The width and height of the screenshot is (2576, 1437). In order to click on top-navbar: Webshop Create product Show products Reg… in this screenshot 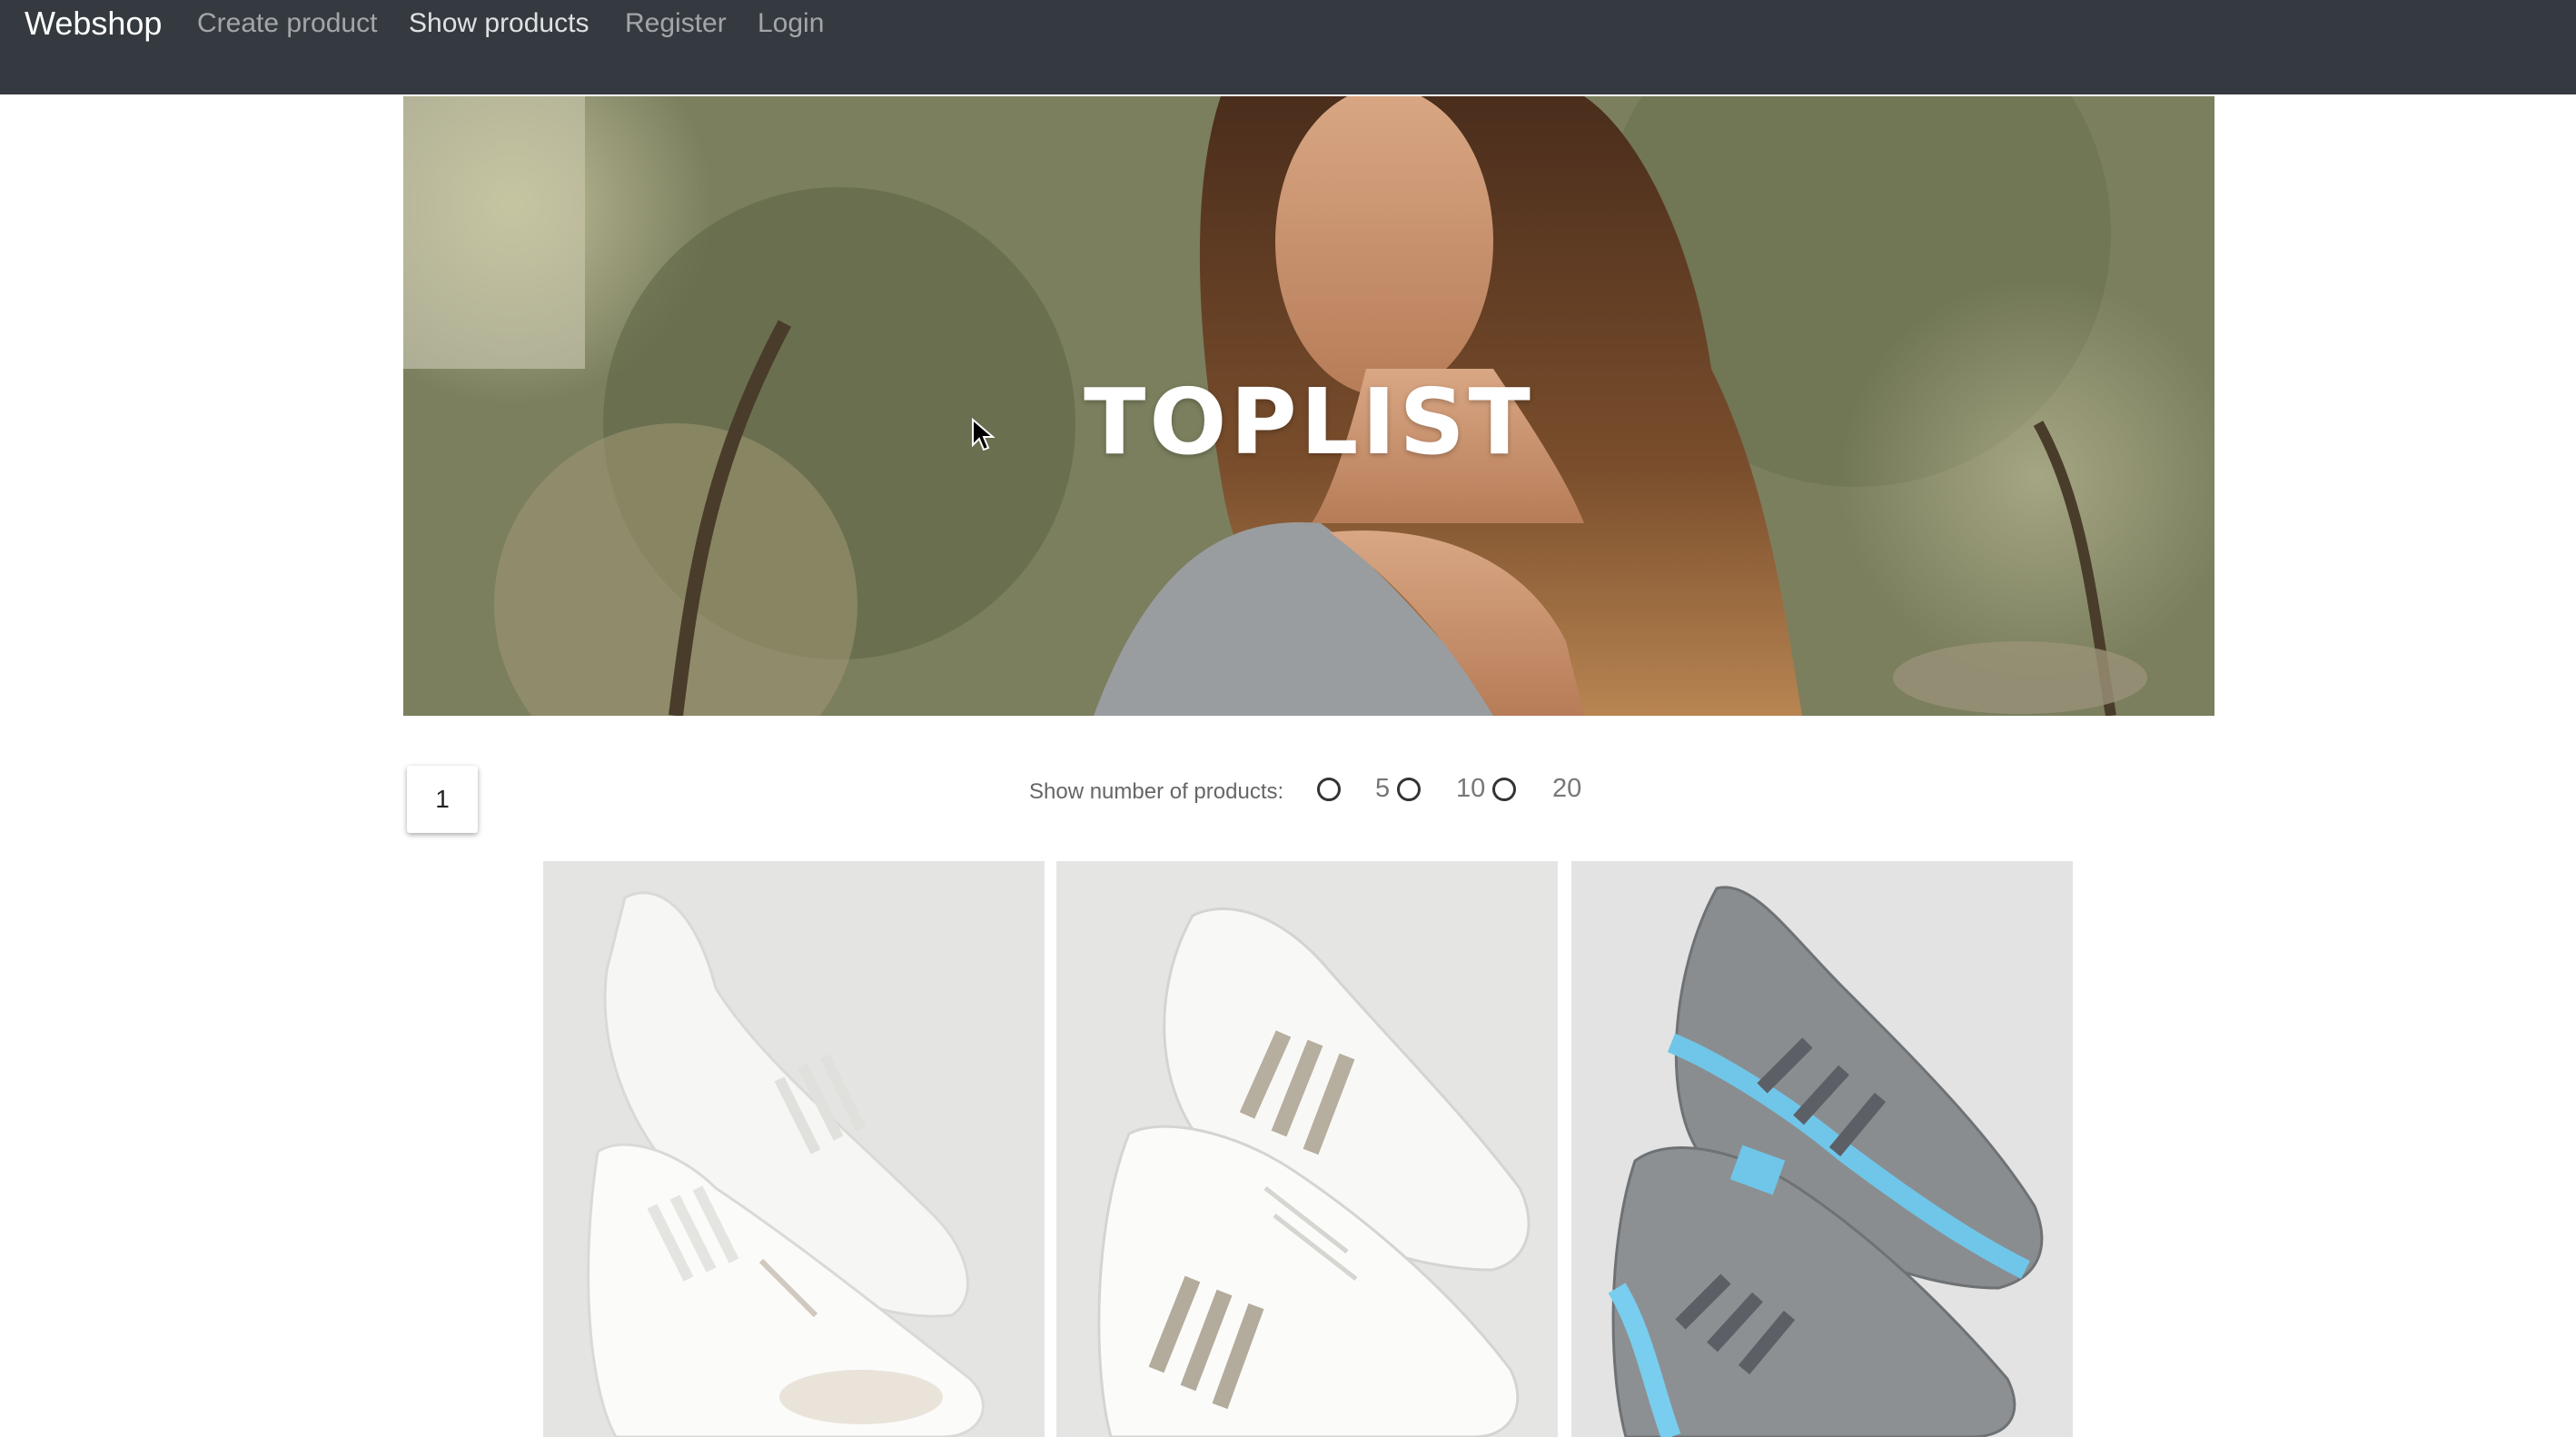, I will do `click(1288, 47)`.